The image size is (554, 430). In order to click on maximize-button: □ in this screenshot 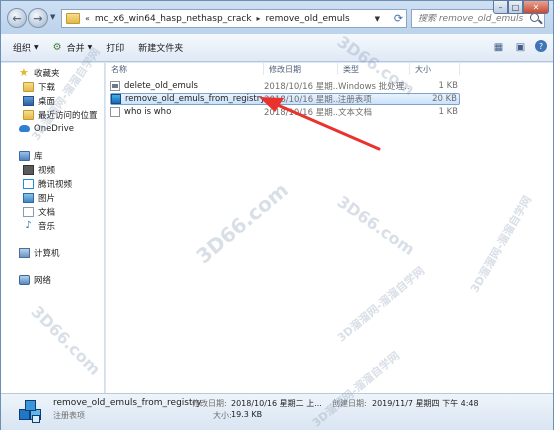, I will do `click(515, 7)`.